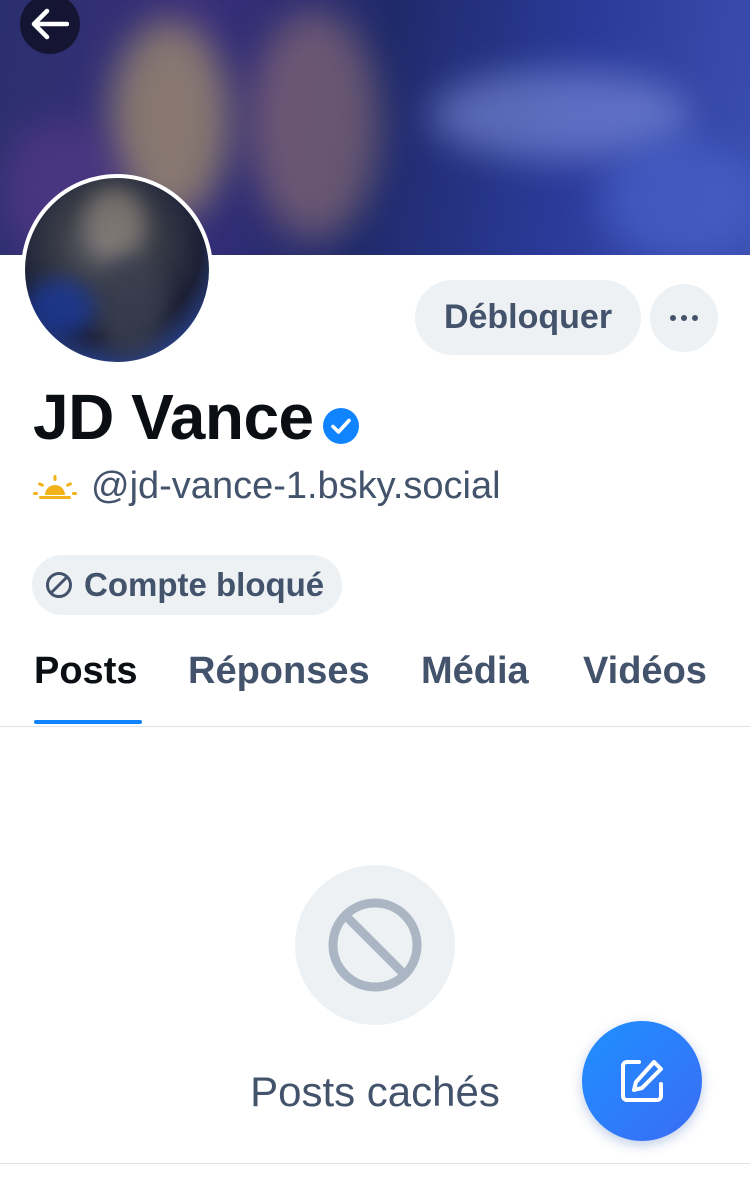 The height and width of the screenshot is (1184, 750). What do you see at coordinates (375, 1163) in the screenshot?
I see `divider` at bounding box center [375, 1163].